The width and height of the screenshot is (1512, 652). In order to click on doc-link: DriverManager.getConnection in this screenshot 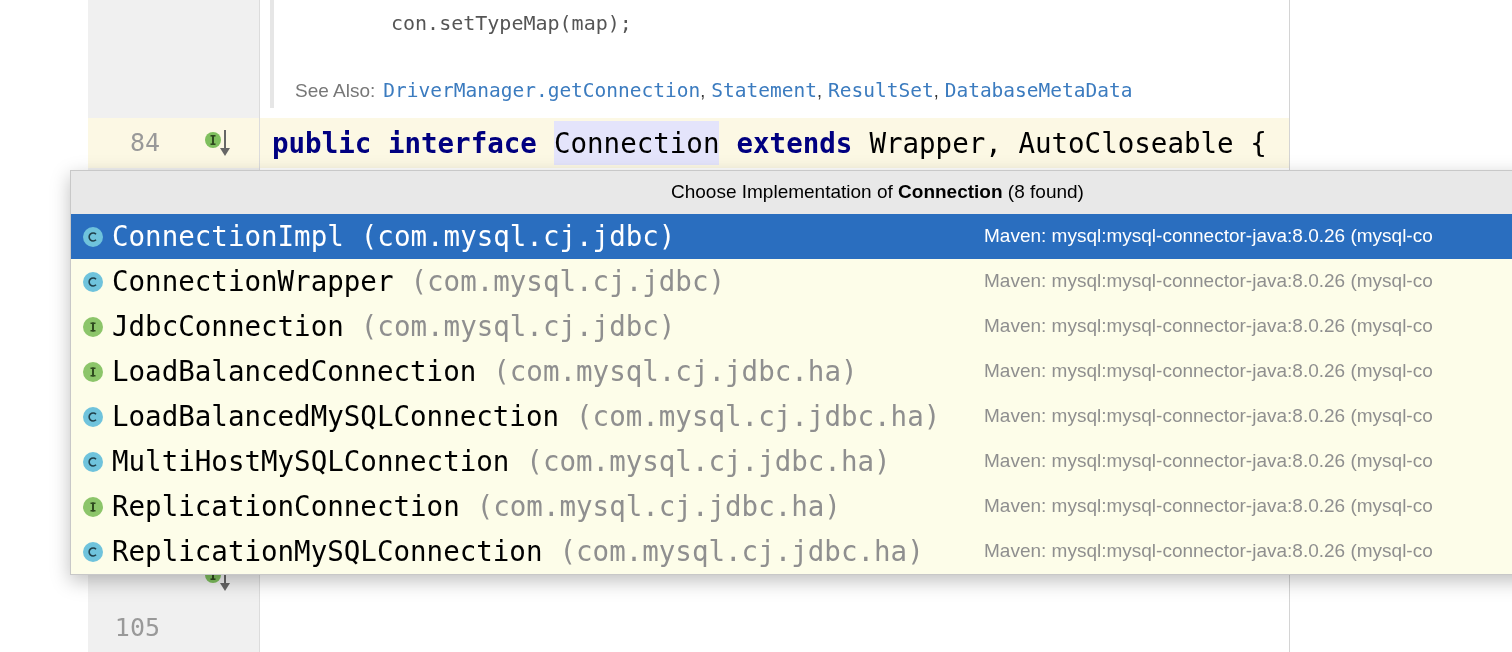, I will do `click(542, 91)`.